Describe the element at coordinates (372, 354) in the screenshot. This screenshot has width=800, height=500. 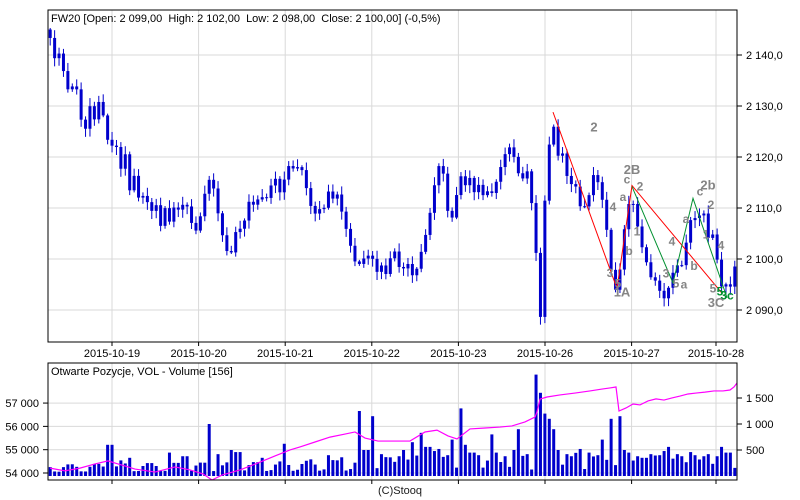
I see `date-axis-label: 2015-10-22` at that location.